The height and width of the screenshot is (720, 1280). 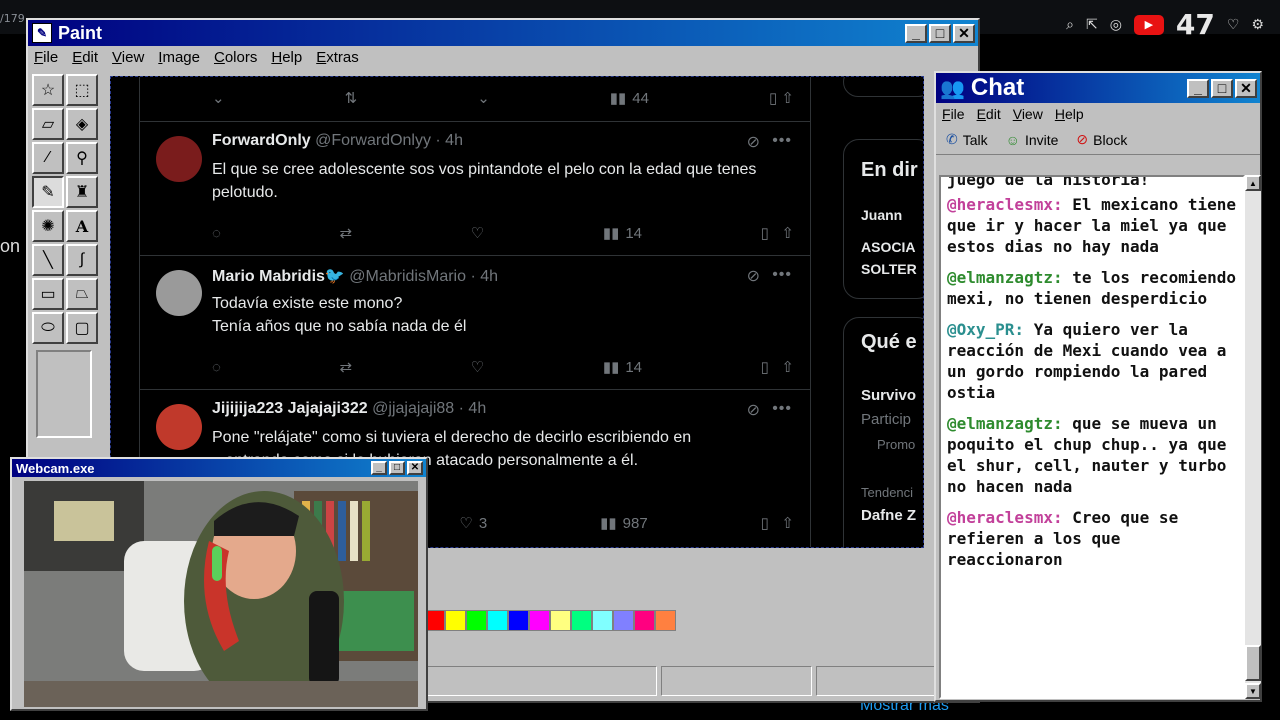 What do you see at coordinates (503, 33) in the screenshot?
I see `paint-titlebar: ✎ Paint _ □ ✕` at bounding box center [503, 33].